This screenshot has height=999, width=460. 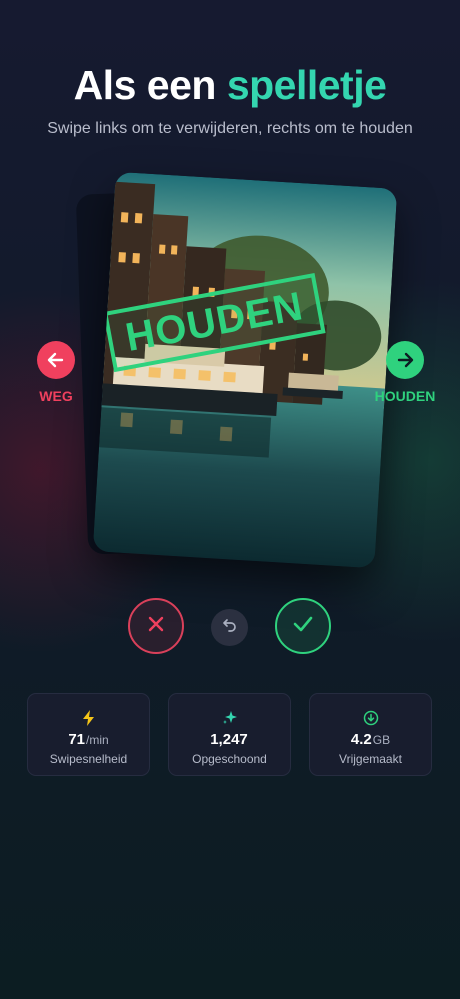 I want to click on keep-button, so click(x=303, y=626).